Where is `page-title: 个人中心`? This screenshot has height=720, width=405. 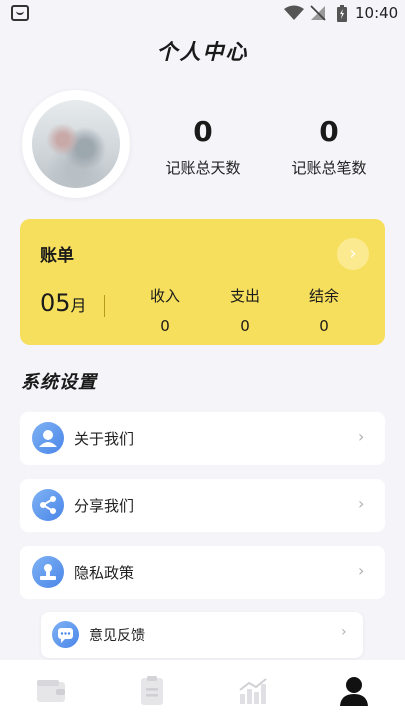 page-title: 个人中心 is located at coordinates (202, 52).